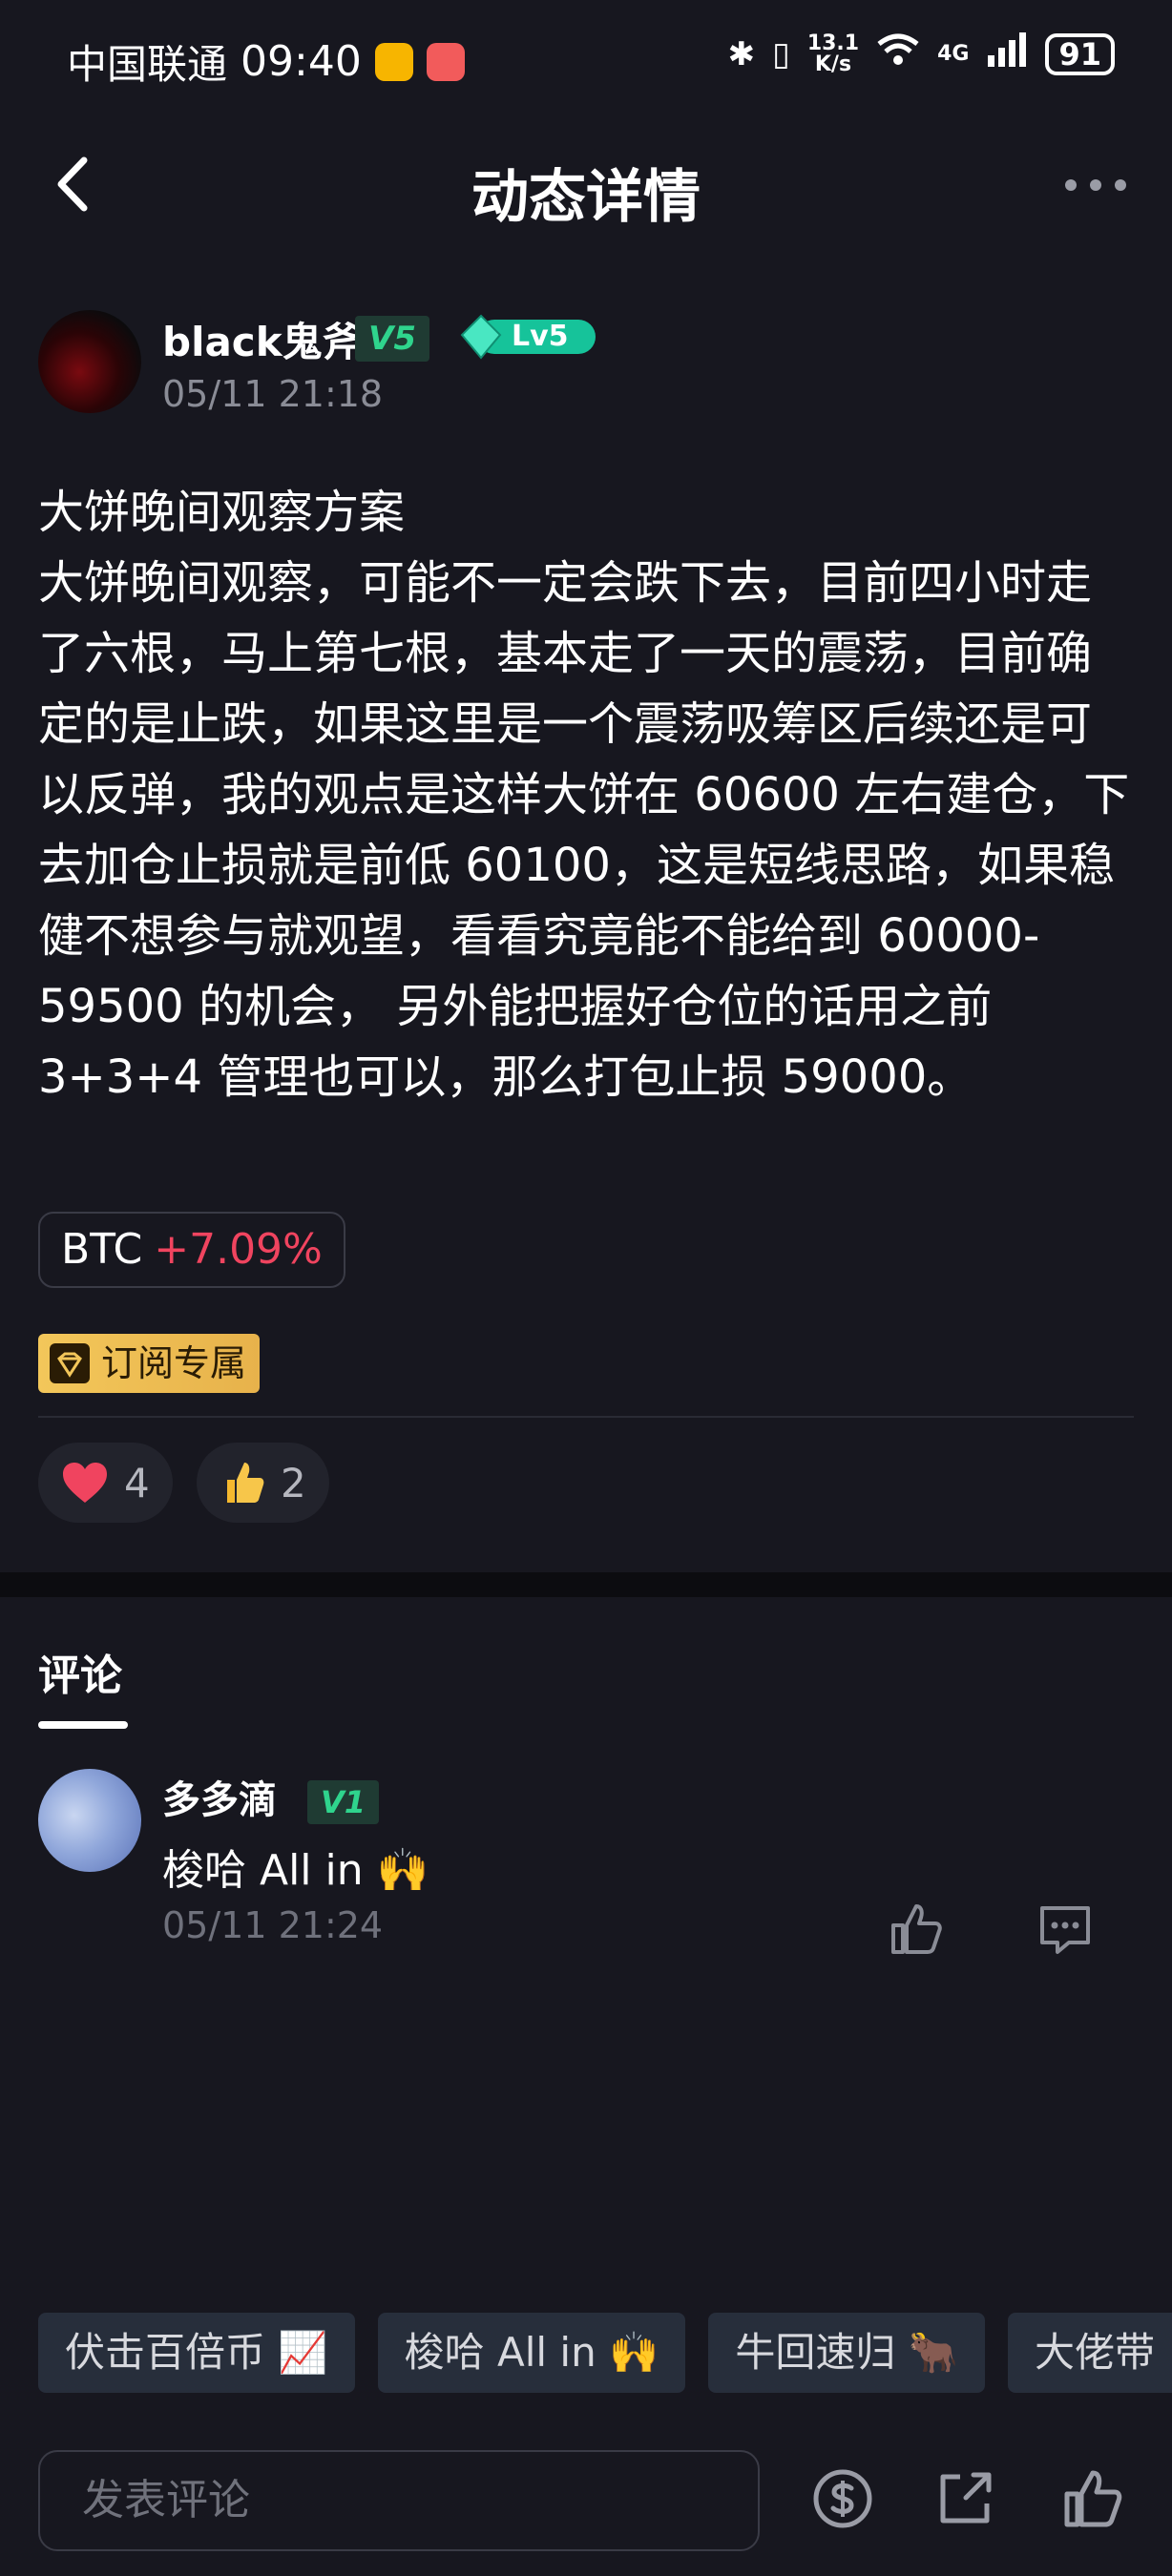 The height and width of the screenshot is (2576, 1172). Describe the element at coordinates (83, 1725) in the screenshot. I see `tab-active-indicator` at that location.